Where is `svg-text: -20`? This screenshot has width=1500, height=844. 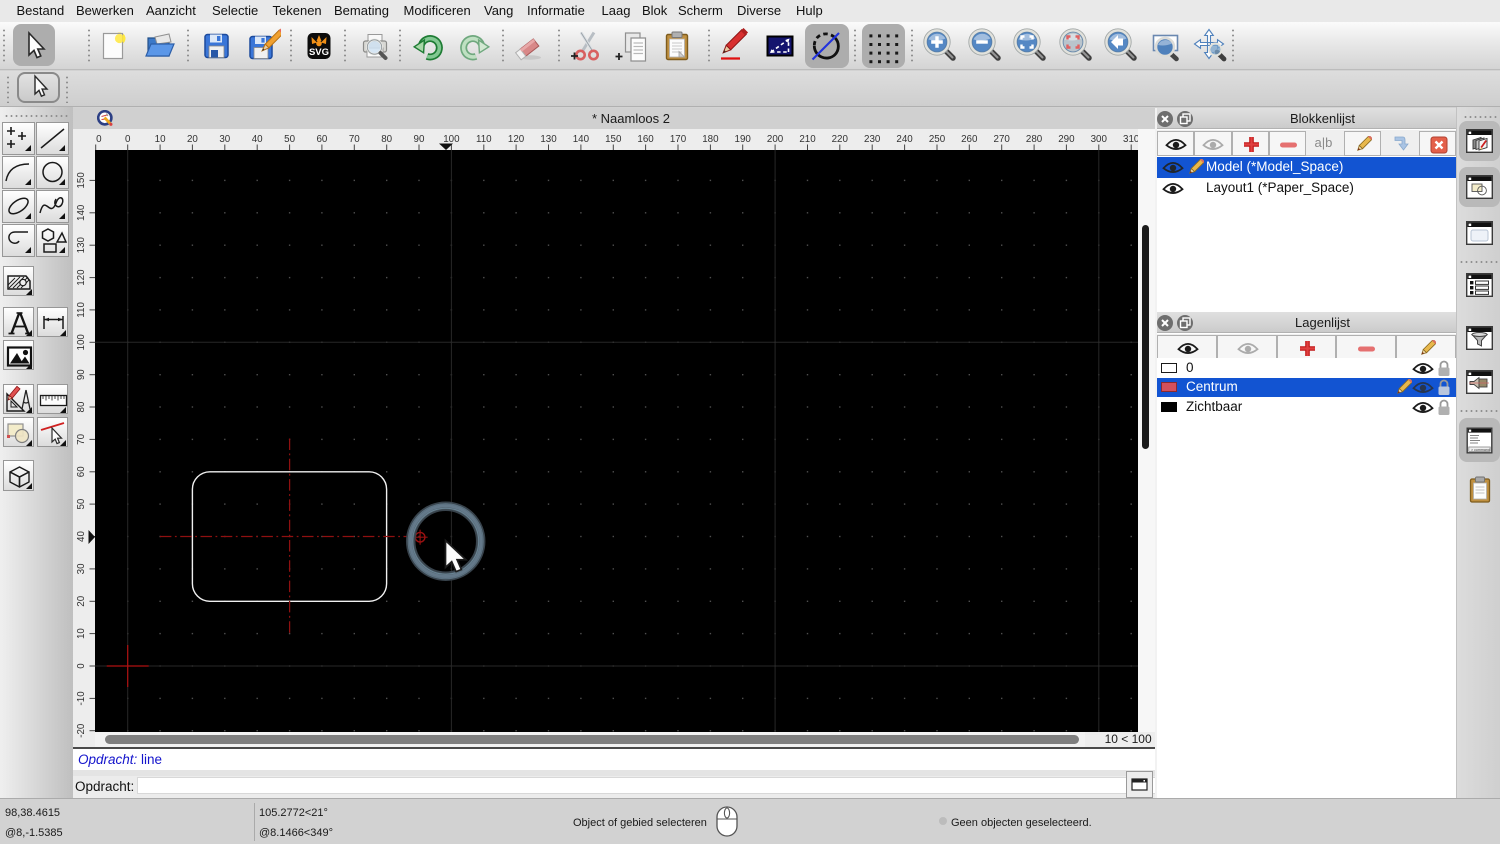
svg-text: -20 is located at coordinates (81, 730).